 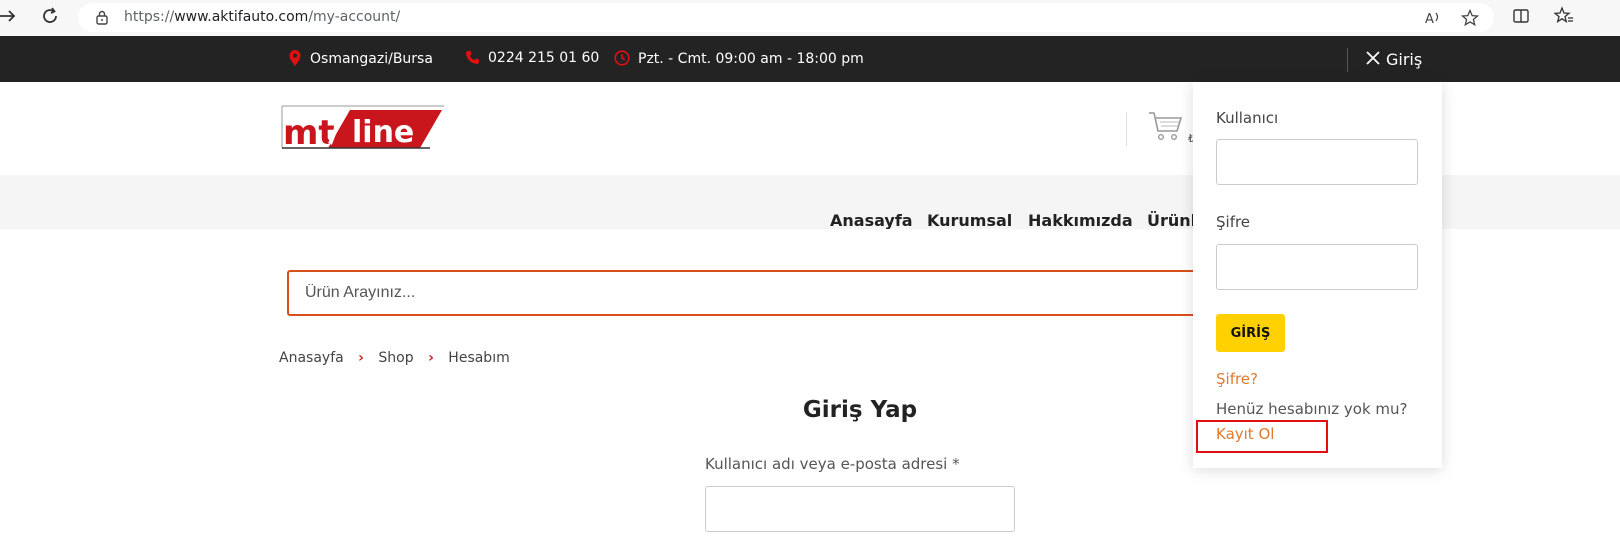 I want to click on clock-icon, so click(x=622, y=58).